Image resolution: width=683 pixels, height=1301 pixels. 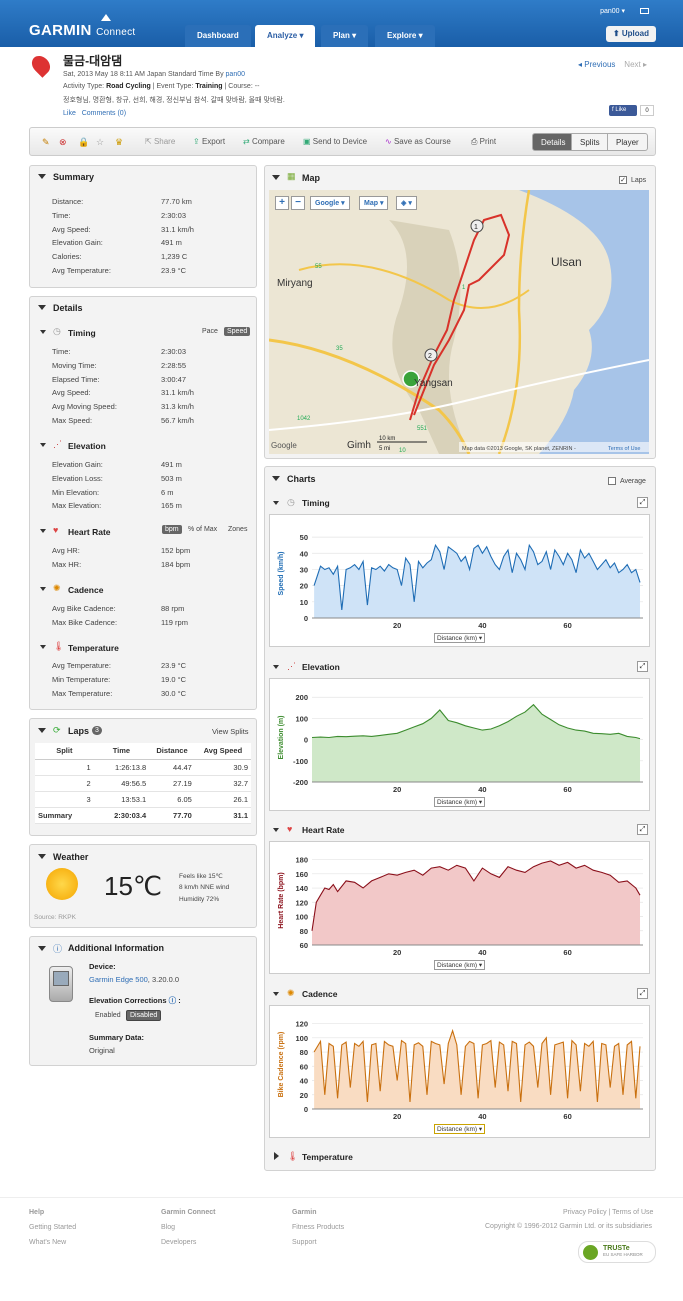 What do you see at coordinates (43, 332) in the screenshot?
I see `timing-collapse-icon` at bounding box center [43, 332].